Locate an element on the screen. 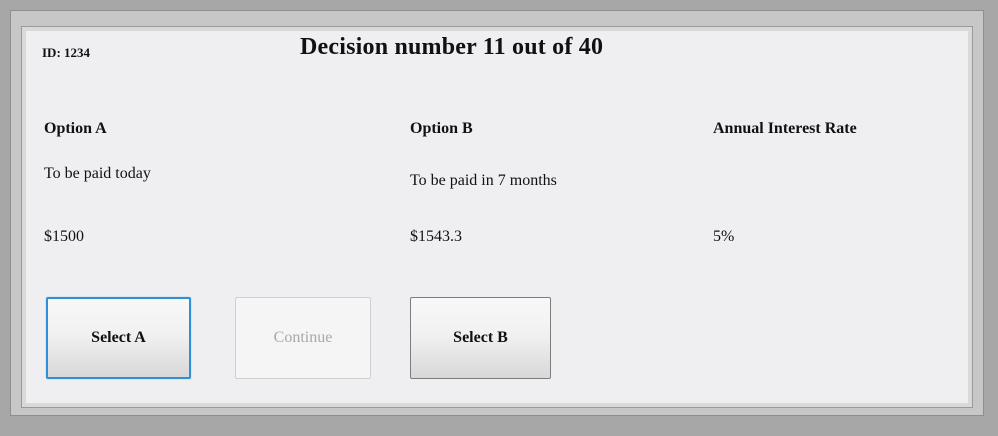 Image resolution: width=998 pixels, height=436 pixels. interest-rate-heading: Annual Interest Rate is located at coordinates (785, 128).